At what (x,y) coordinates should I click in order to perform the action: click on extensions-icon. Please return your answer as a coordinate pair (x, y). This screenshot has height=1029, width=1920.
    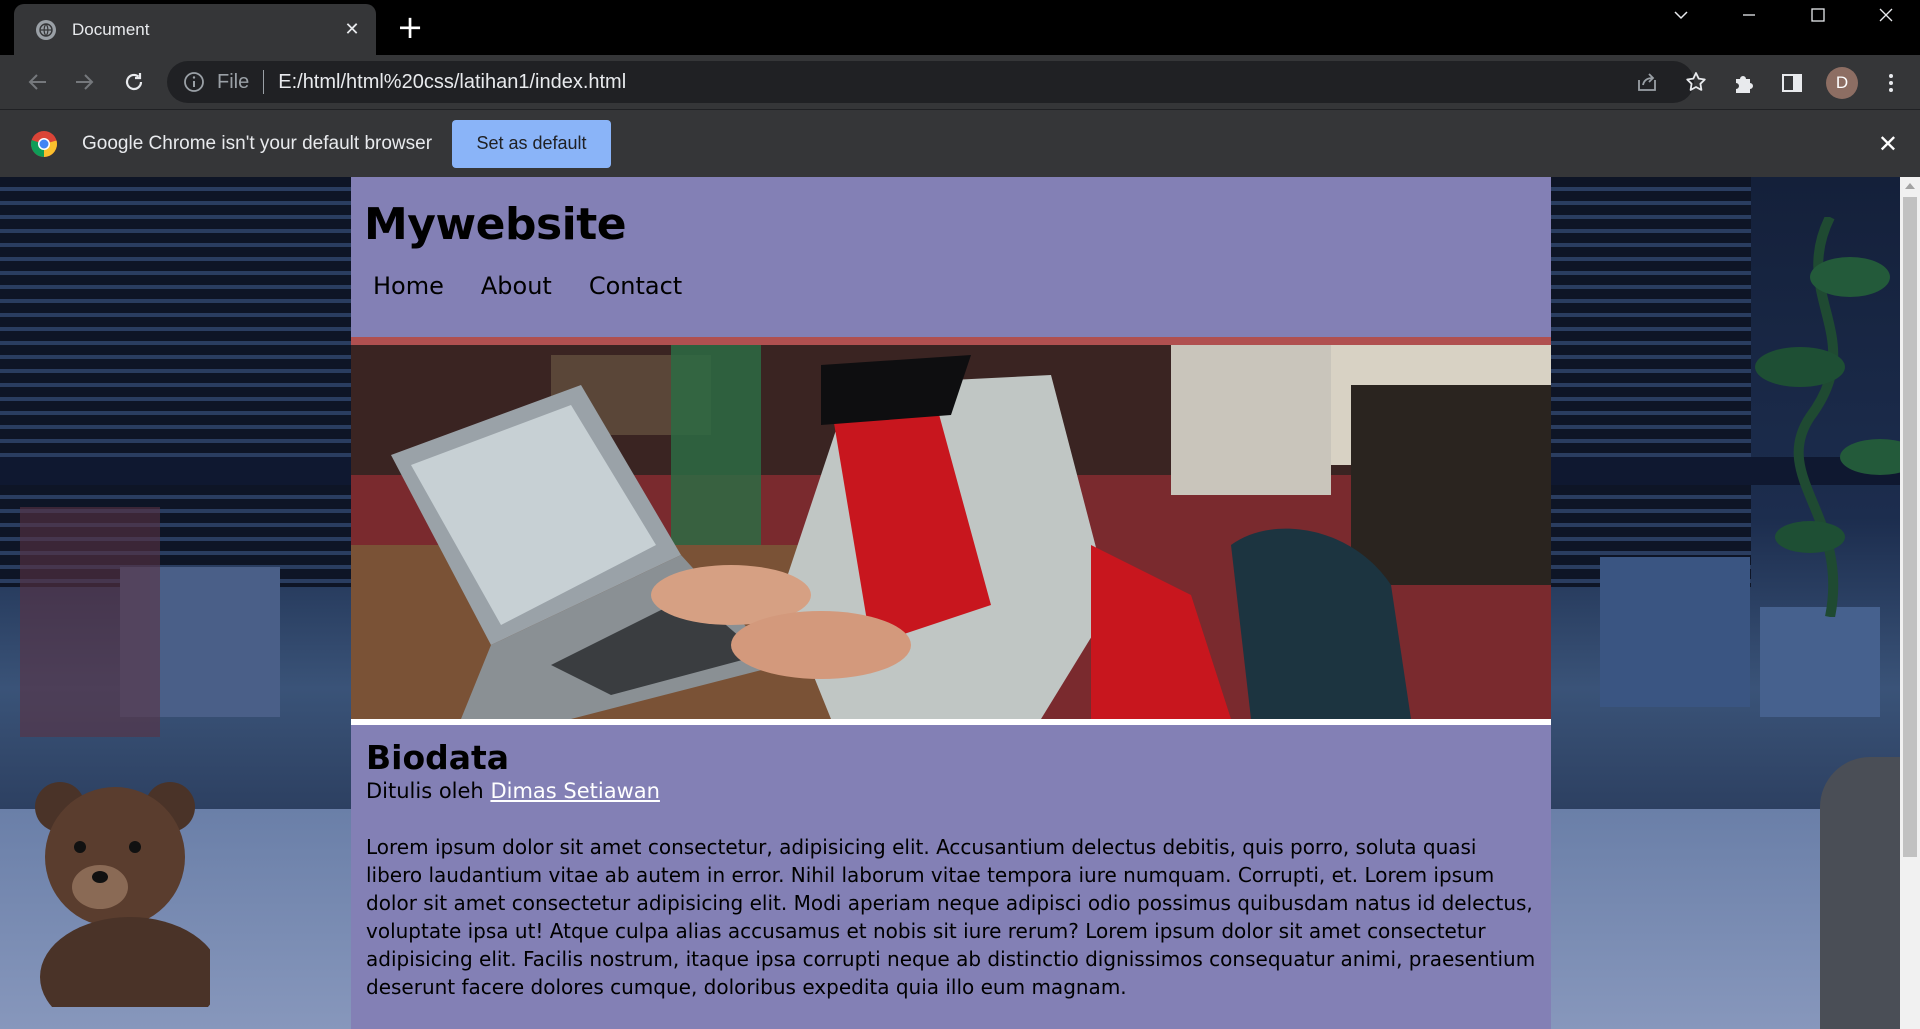
    Looking at the image, I should click on (1744, 83).